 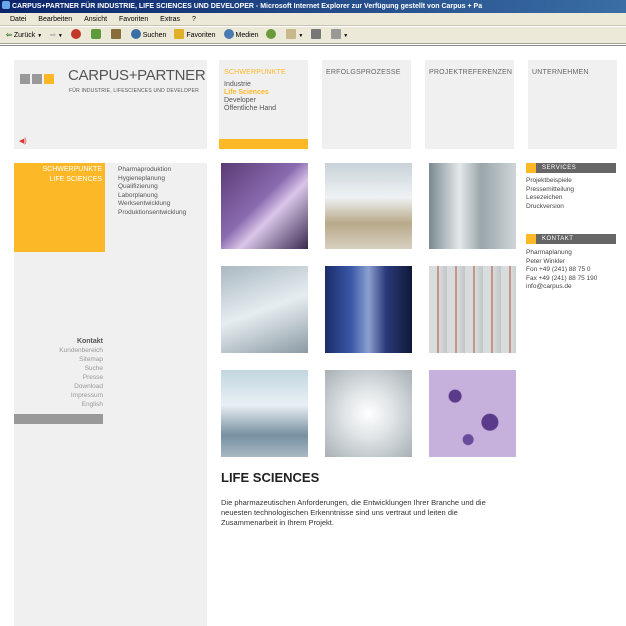 What do you see at coordinates (9, 35) in the screenshot?
I see `back-arrow-icon: ⇦` at bounding box center [9, 35].